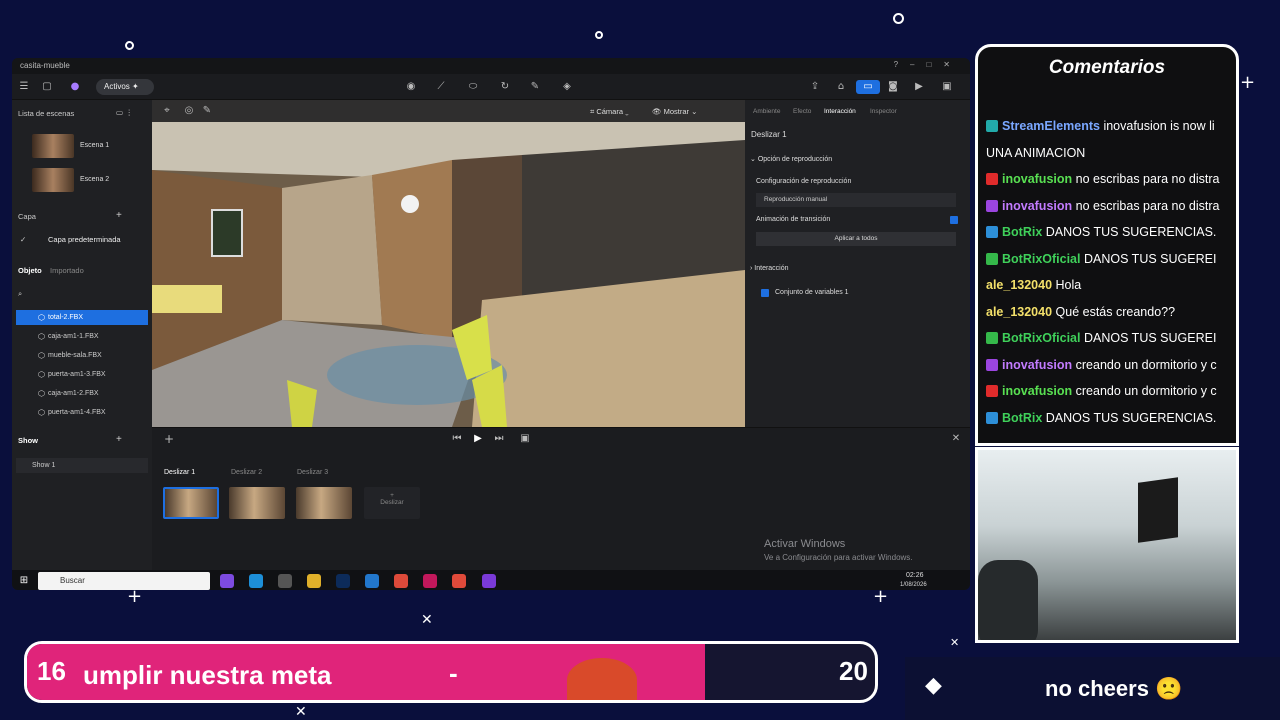 The image size is (1280, 720). Describe the element at coordinates (499, 439) in the screenshot. I see `next-icon: ⏭` at that location.